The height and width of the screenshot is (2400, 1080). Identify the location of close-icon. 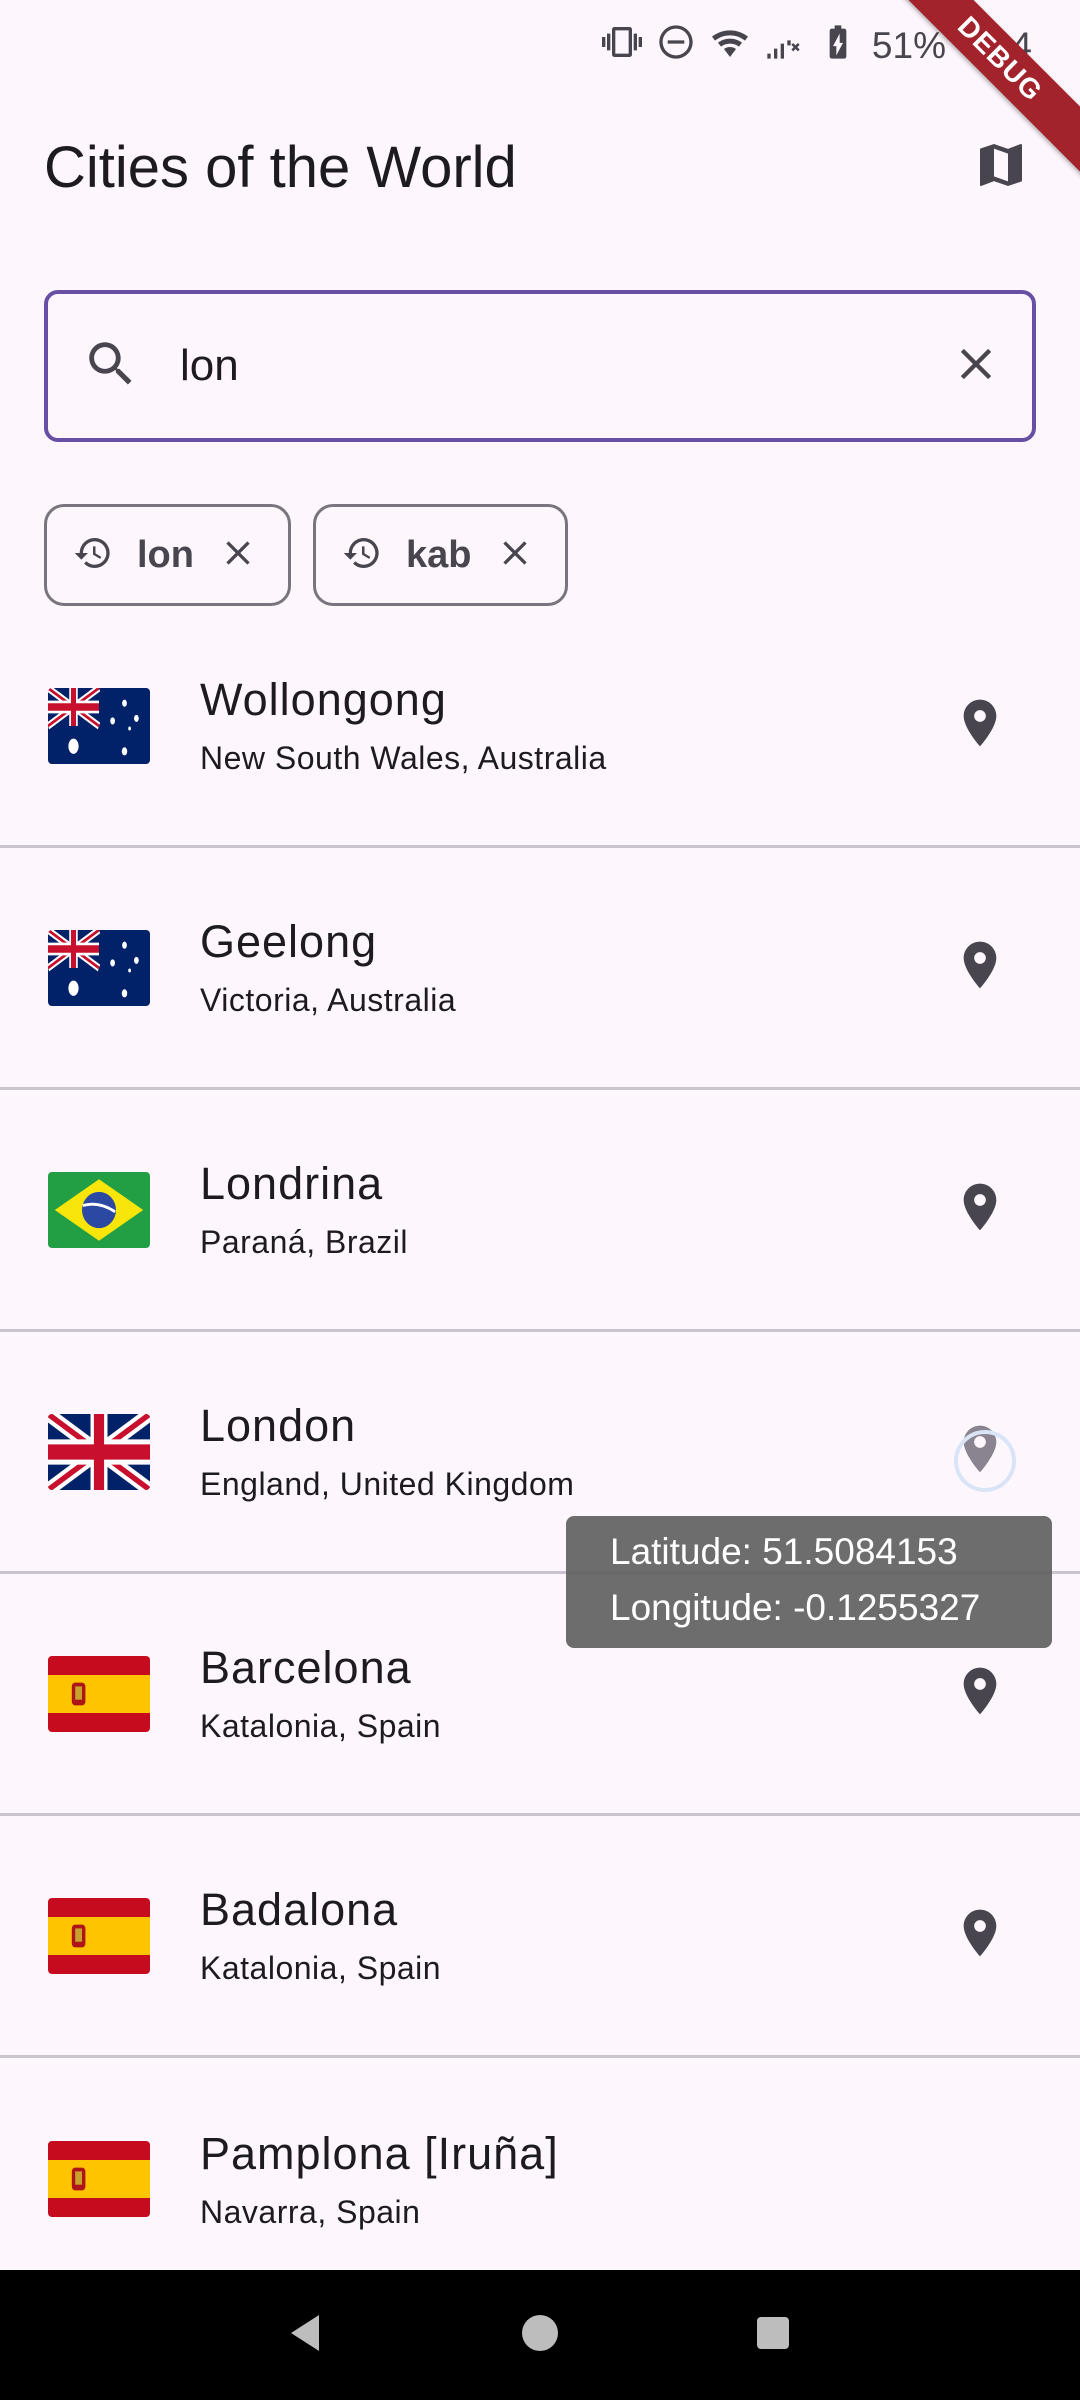
(976, 371).